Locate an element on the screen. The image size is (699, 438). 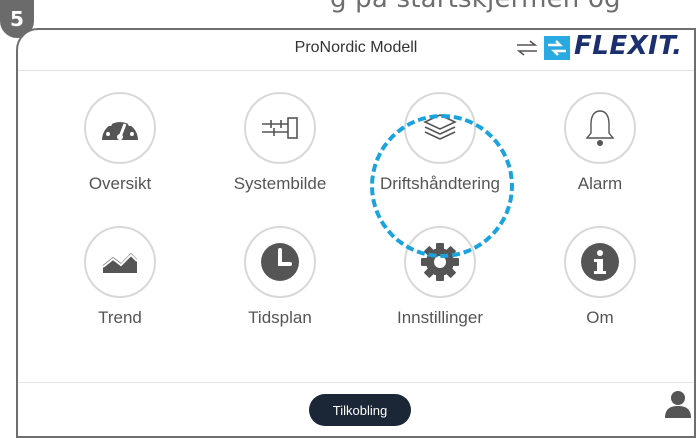
tile-label: Driftshåndtering is located at coordinates (439, 183).